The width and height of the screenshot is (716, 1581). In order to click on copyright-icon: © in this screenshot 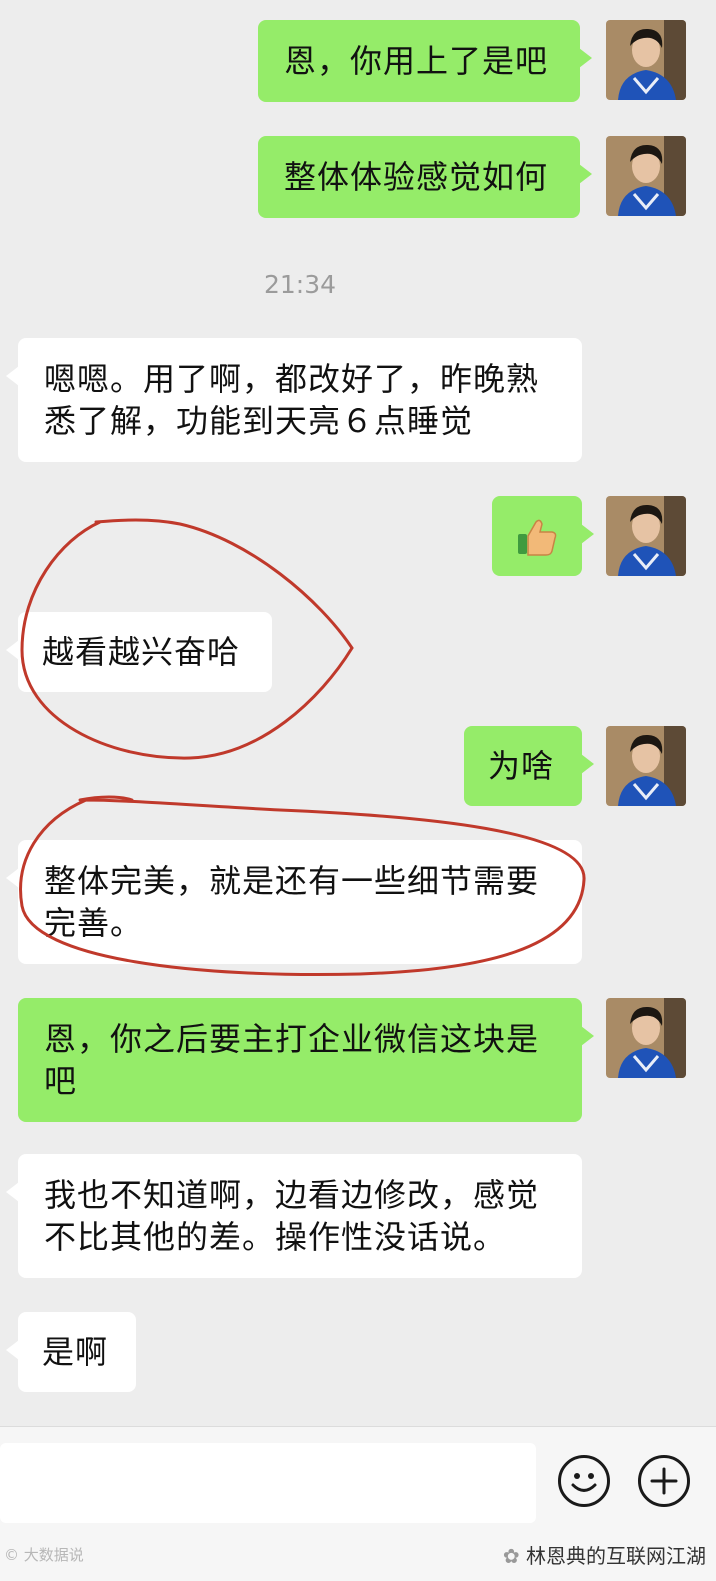, I will do `click(11, 1555)`.